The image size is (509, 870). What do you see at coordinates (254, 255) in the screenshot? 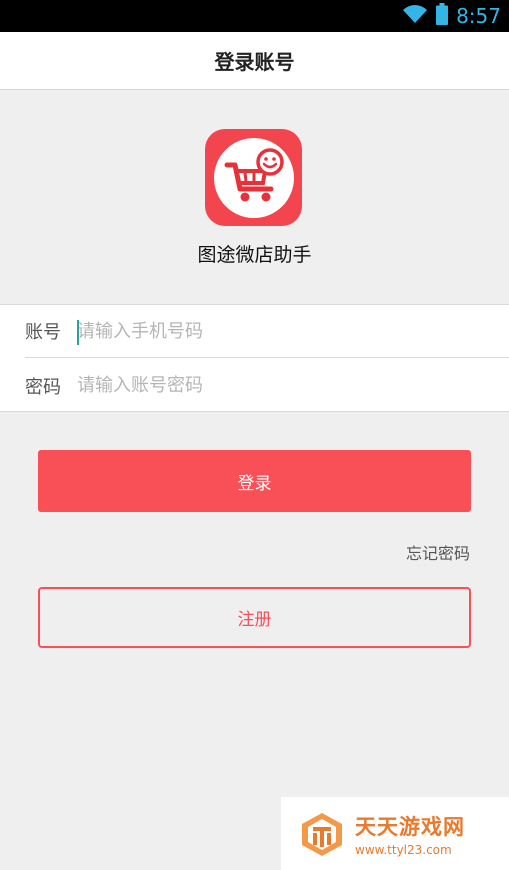
I see `app-name: 图途微店助手` at bounding box center [254, 255].